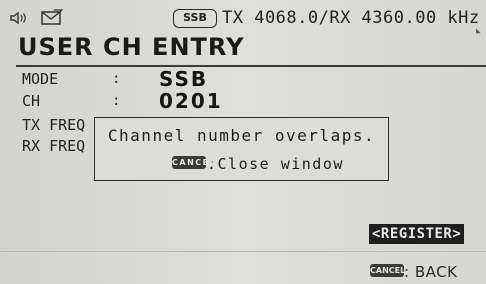  I want to click on close-window-hint: CANCEL:Close window, so click(258, 164).